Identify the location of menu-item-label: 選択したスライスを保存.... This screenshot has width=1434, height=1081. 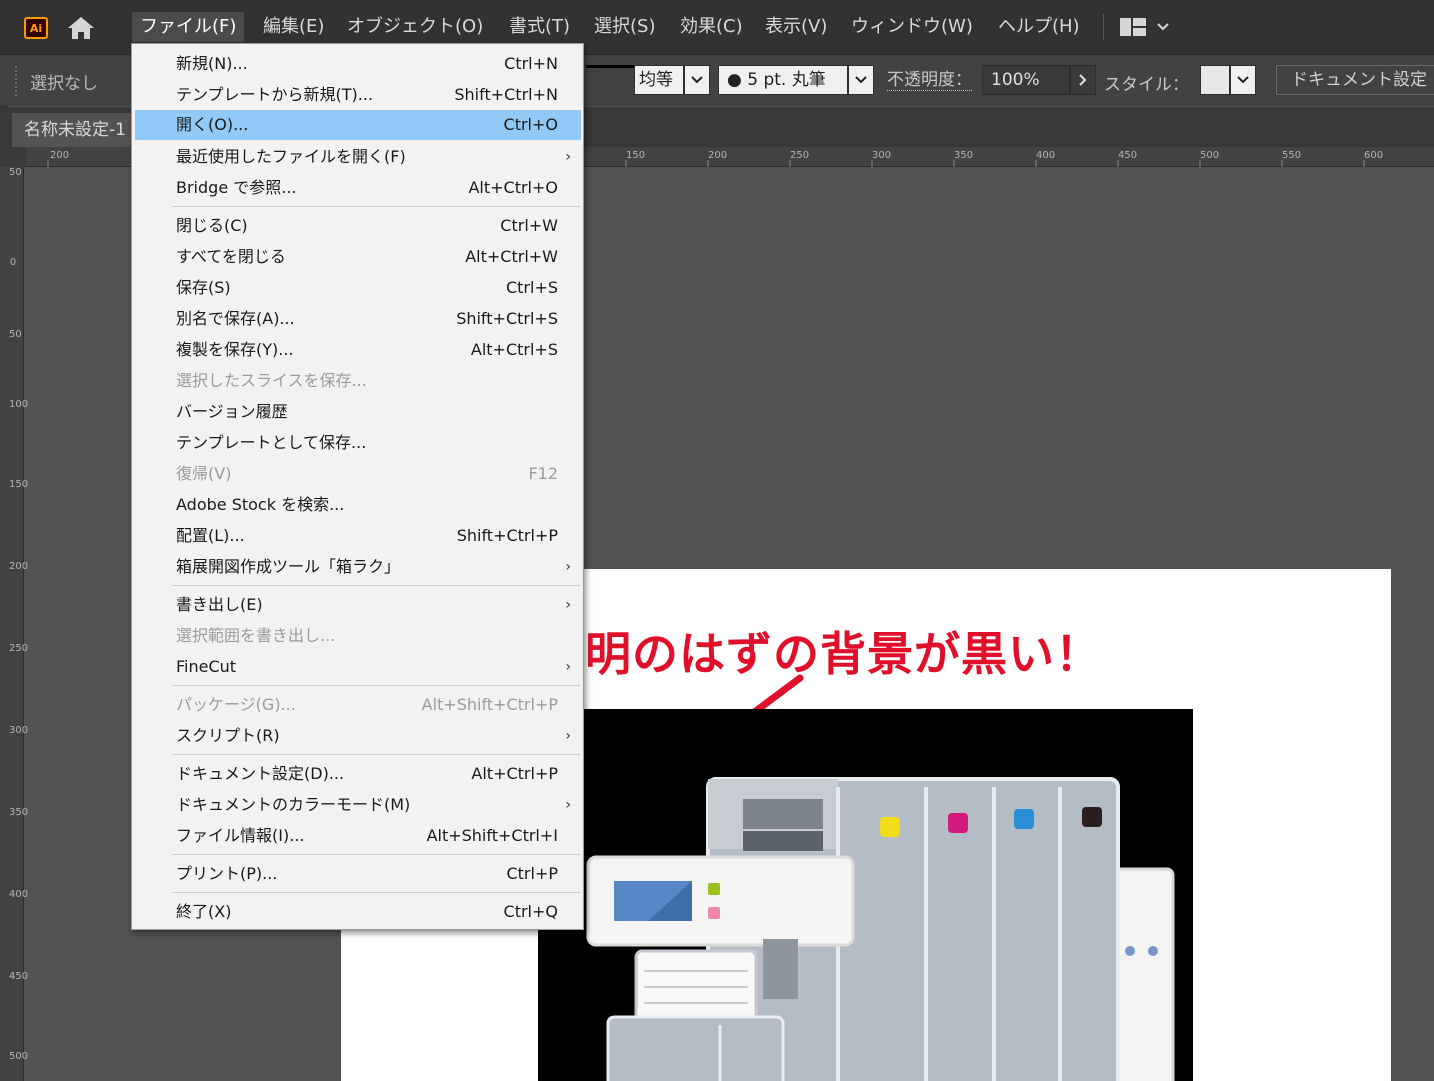
(271, 380).